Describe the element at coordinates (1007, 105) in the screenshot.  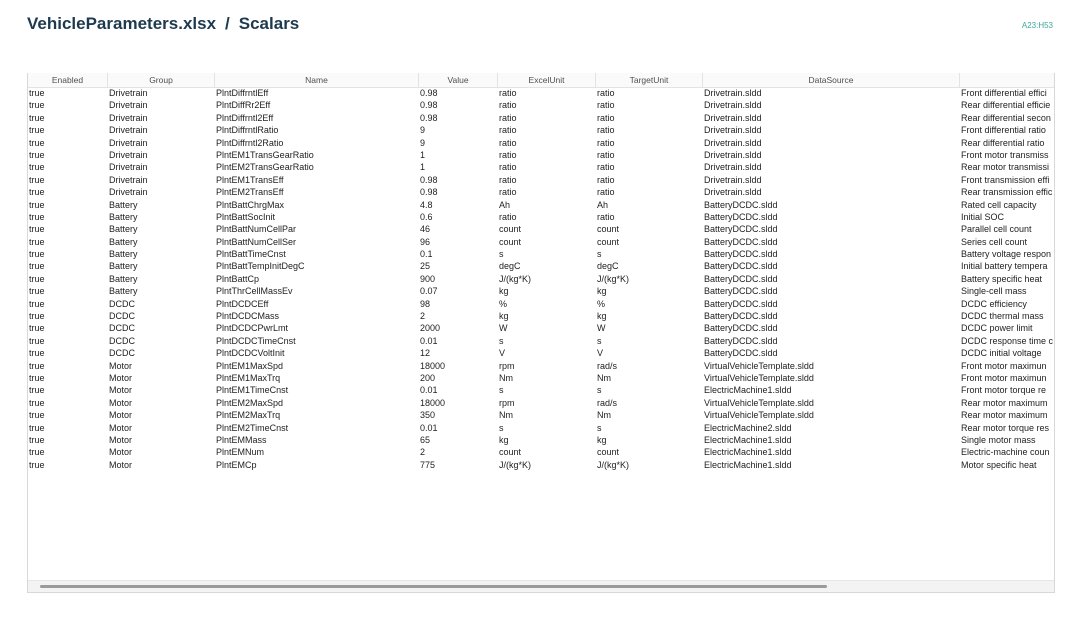
I see `cell-description: Rear differential efficie` at that location.